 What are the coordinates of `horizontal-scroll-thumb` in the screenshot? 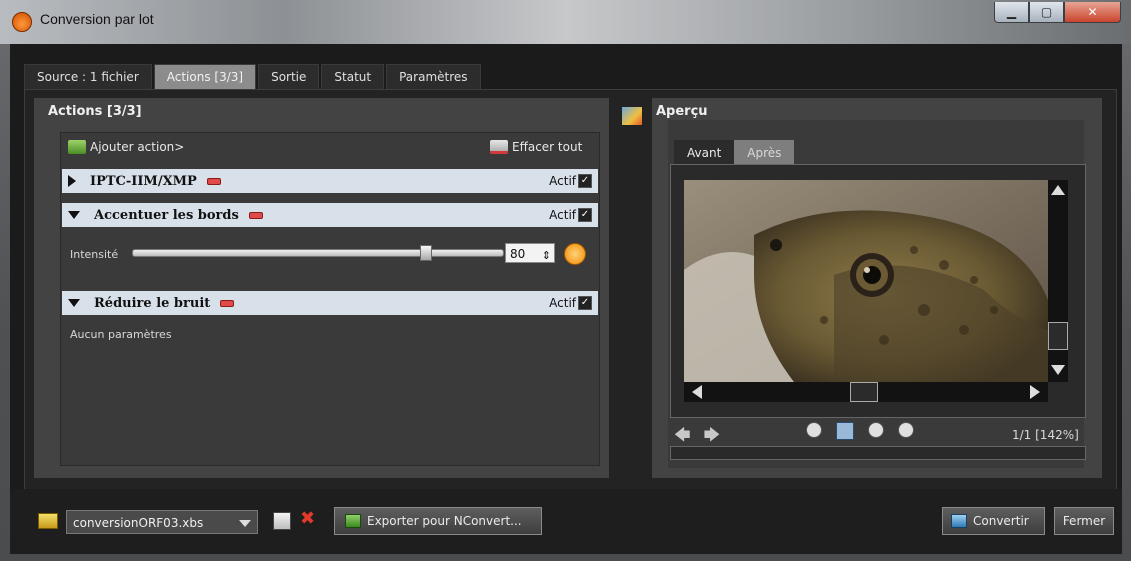 It's located at (864, 392).